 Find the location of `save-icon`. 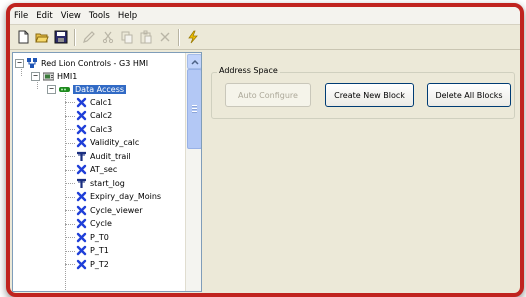

save-icon is located at coordinates (60, 37).